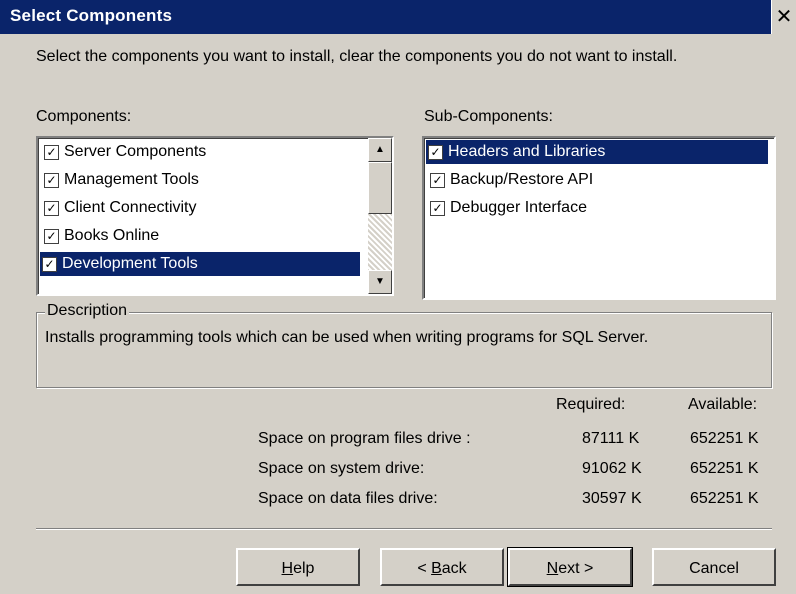  What do you see at coordinates (436, 568) in the screenshot?
I see `back-button-mnemonic: B` at bounding box center [436, 568].